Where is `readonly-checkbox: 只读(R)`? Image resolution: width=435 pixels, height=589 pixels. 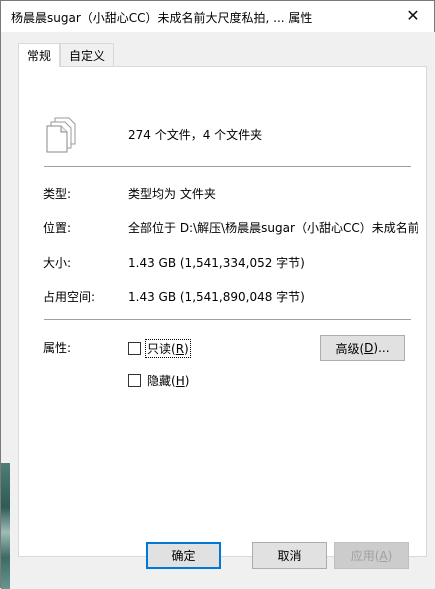
readonly-checkbox: 只读(R) is located at coordinates (159, 348).